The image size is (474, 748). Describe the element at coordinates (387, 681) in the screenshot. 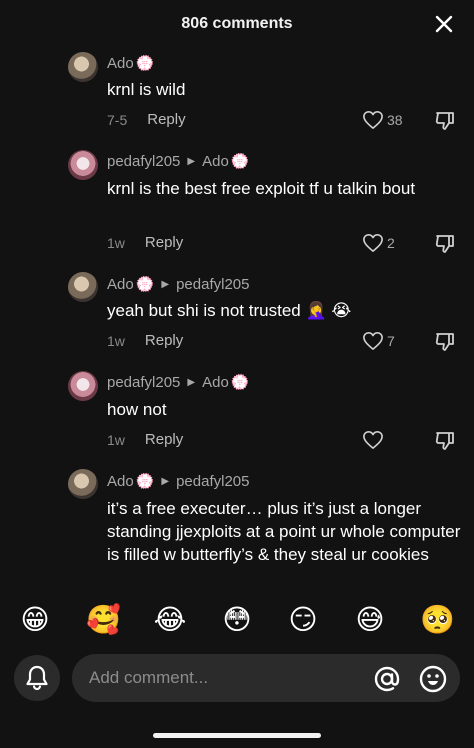

I see `mention-icon` at that location.